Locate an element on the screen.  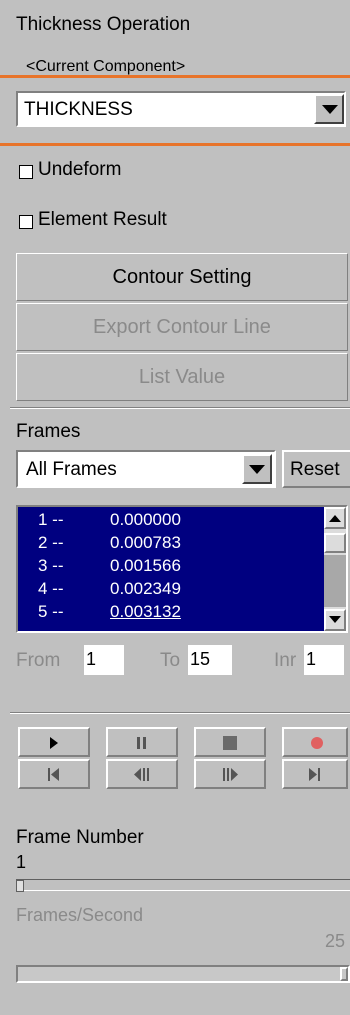
frame-value: 0.002349 is located at coordinates (145, 588).